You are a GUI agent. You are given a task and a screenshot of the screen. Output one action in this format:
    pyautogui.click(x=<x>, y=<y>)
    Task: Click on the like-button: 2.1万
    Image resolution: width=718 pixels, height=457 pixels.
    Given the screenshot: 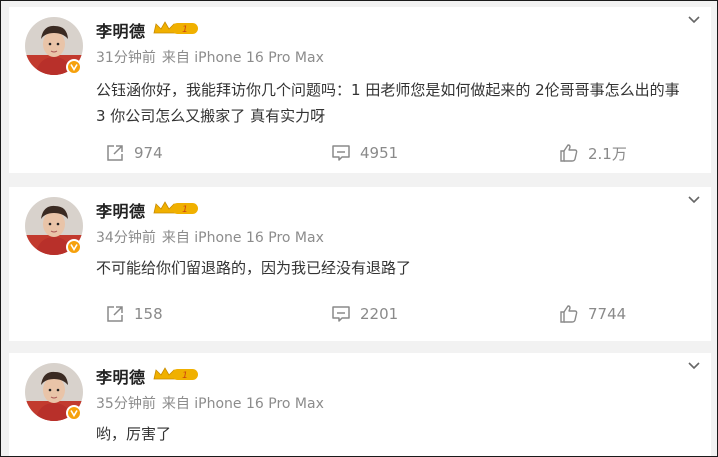 What is the action you would take?
    pyautogui.click(x=593, y=153)
    